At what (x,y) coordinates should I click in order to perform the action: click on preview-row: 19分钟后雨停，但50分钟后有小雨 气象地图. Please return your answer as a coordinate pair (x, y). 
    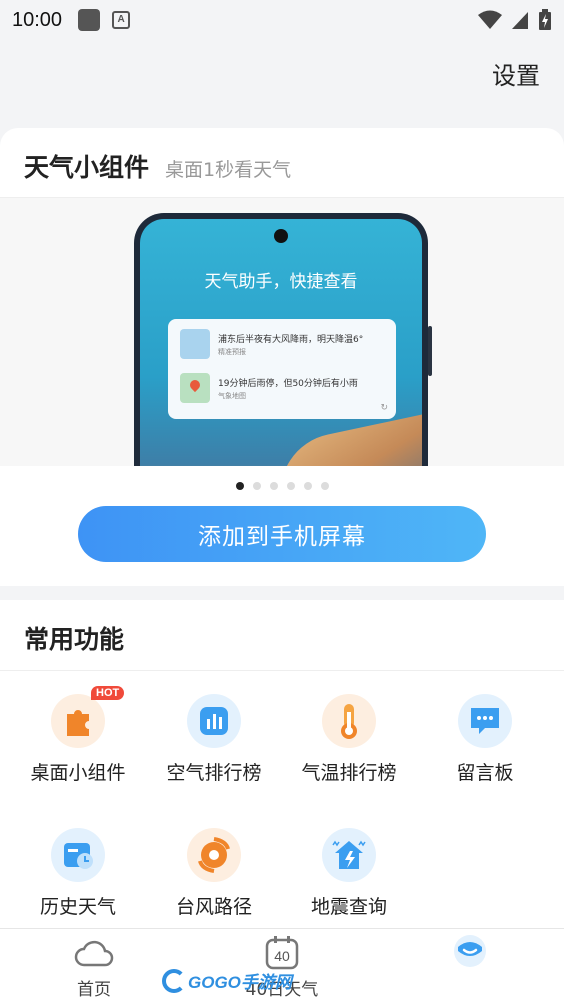
    Looking at the image, I should click on (269, 388).